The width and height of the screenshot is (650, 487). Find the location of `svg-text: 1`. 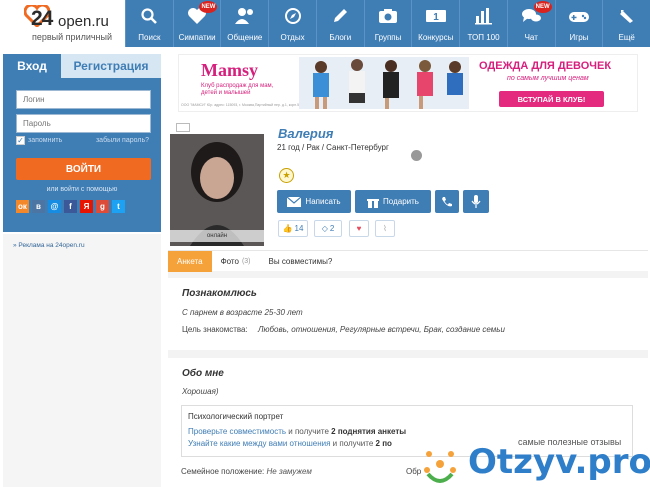

svg-text: 1 is located at coordinates (436, 17).